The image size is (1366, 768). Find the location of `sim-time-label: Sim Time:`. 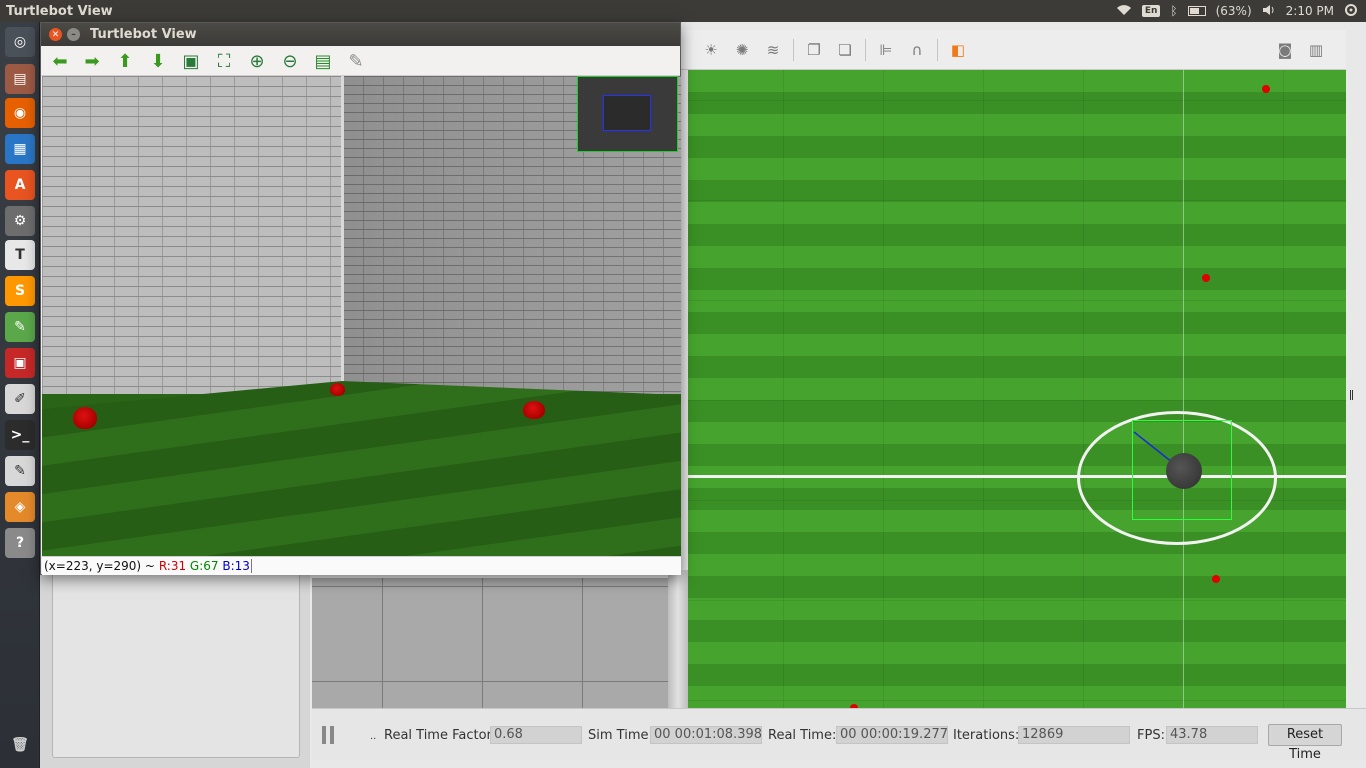

sim-time-label: Sim Time: is located at coordinates (620, 735).